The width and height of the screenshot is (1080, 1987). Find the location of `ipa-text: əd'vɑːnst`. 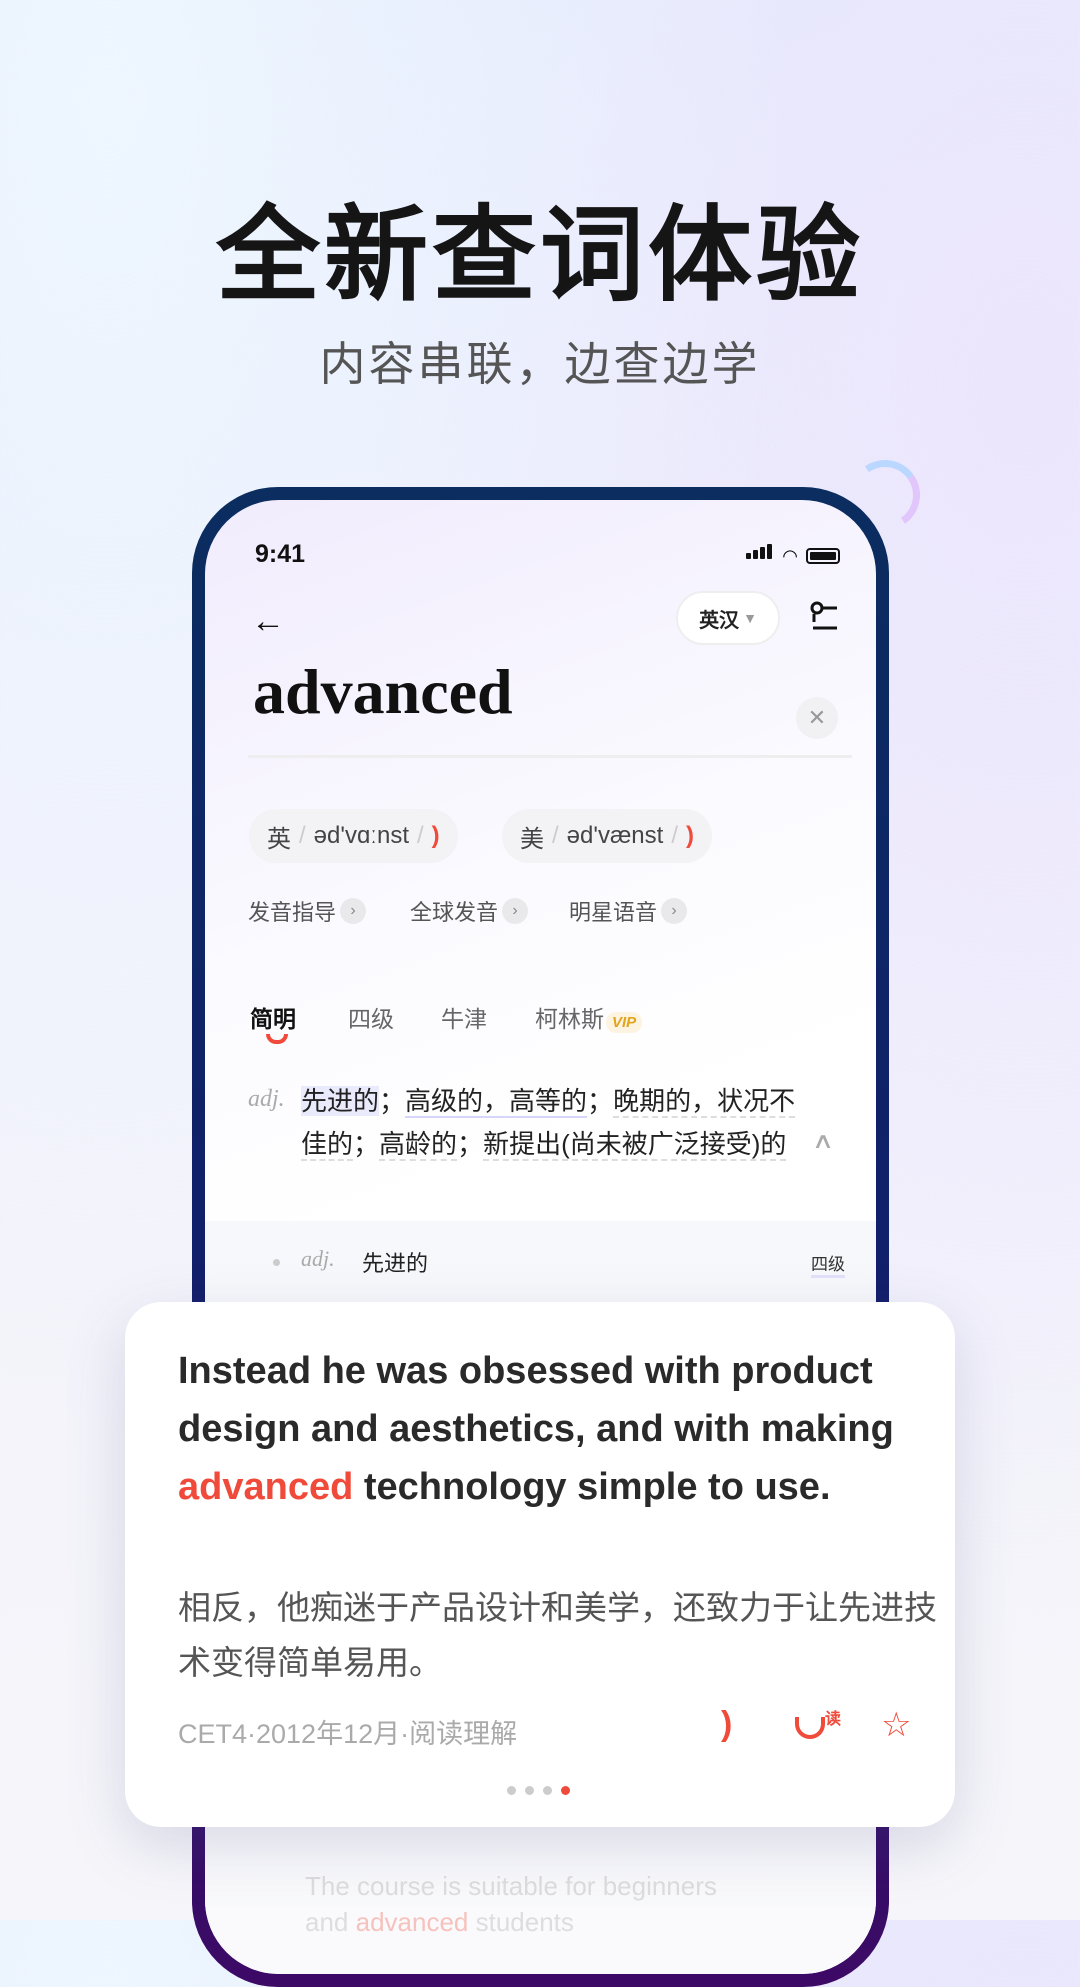

ipa-text: əd'vɑːnst is located at coordinates (361, 835).